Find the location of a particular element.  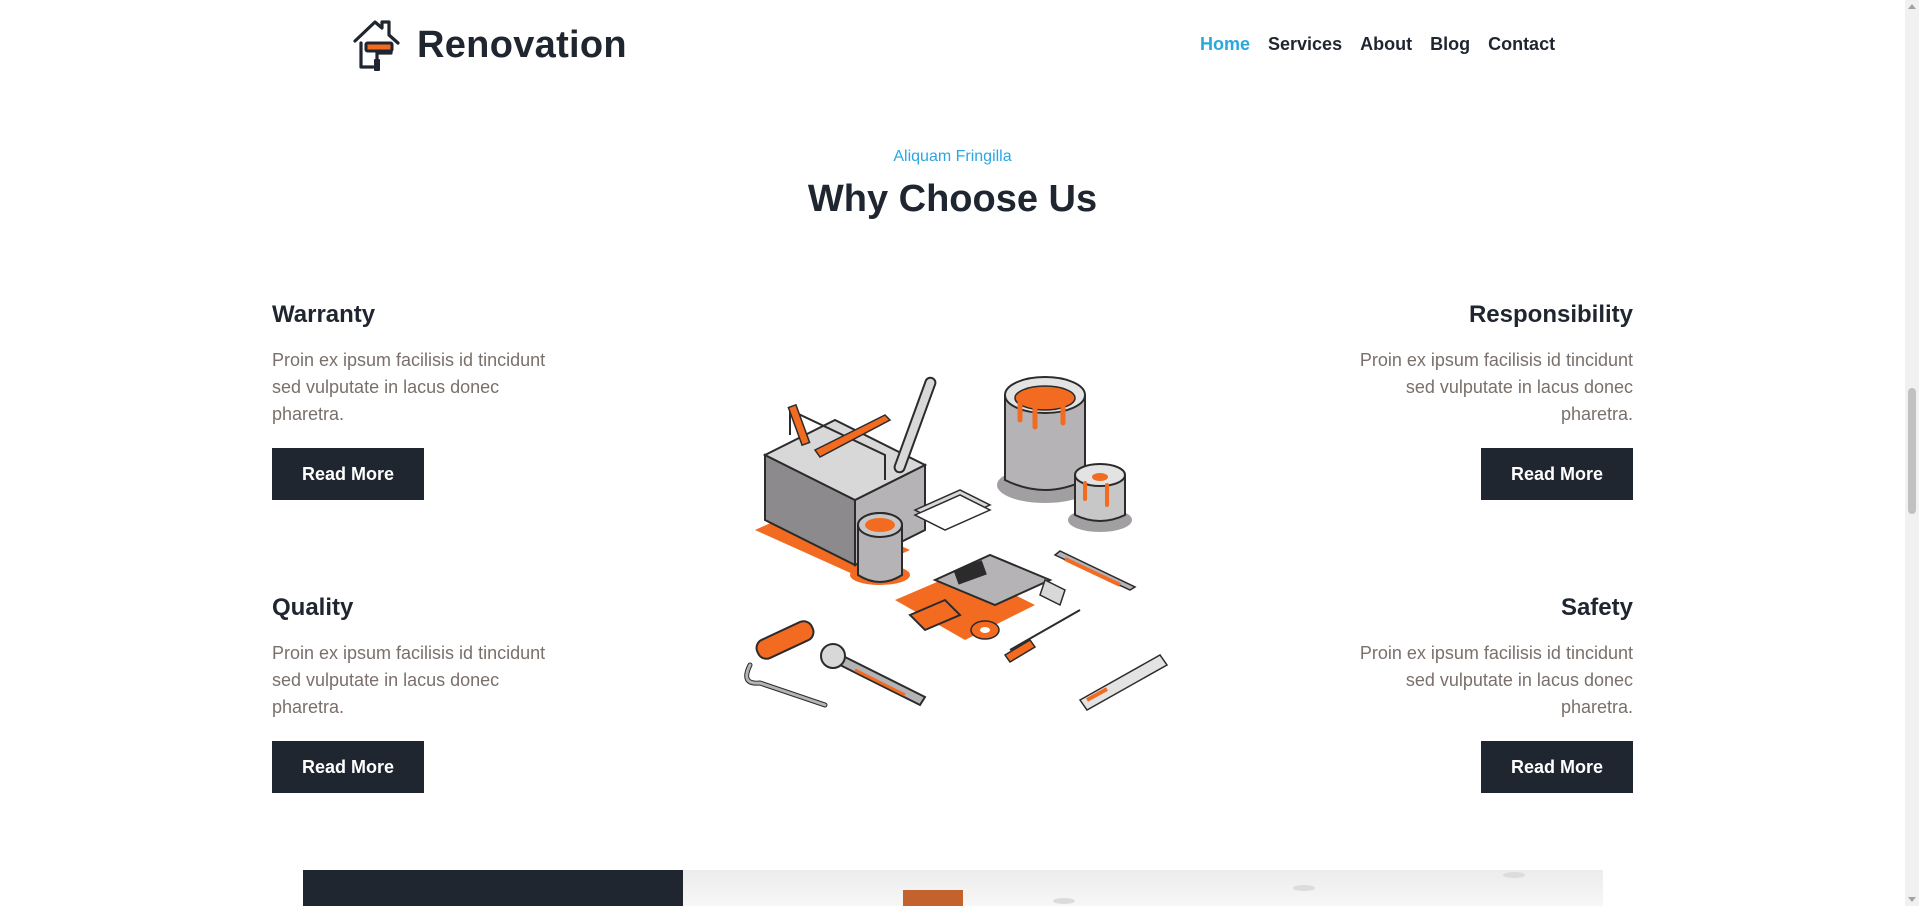

feature-title: Quality is located at coordinates (313, 607).